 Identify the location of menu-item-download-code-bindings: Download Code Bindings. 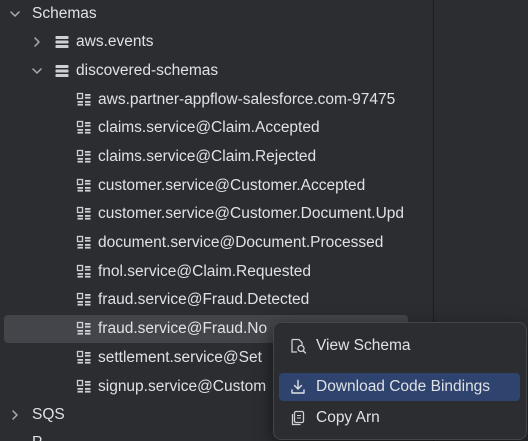
(399, 387).